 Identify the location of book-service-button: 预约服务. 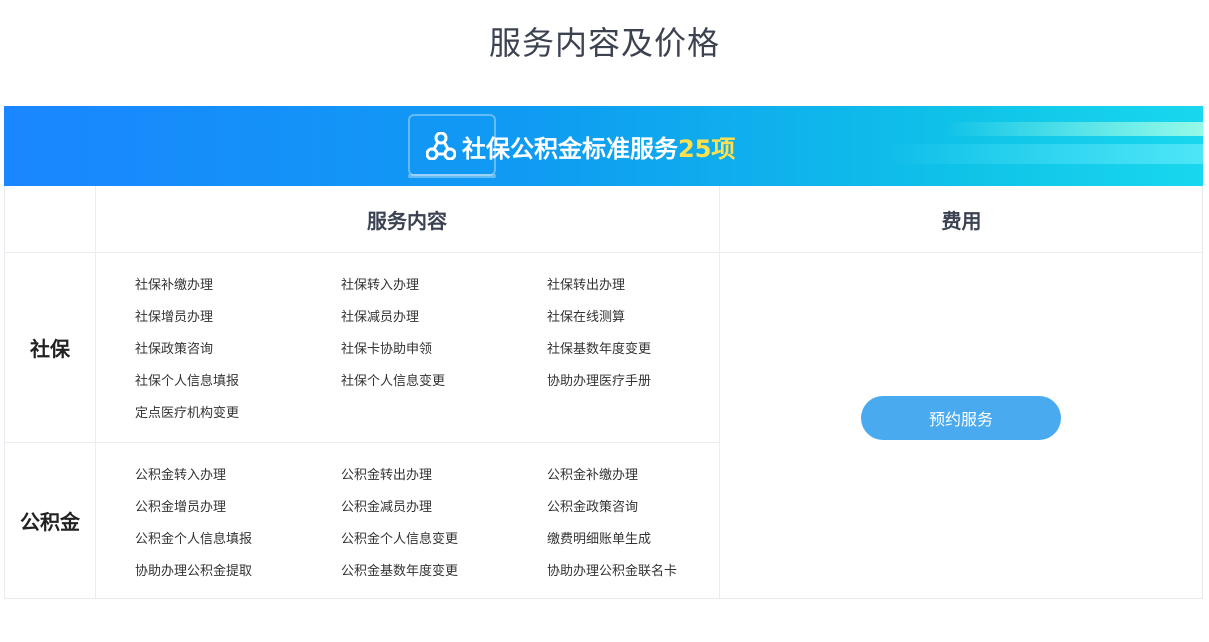
(961, 418).